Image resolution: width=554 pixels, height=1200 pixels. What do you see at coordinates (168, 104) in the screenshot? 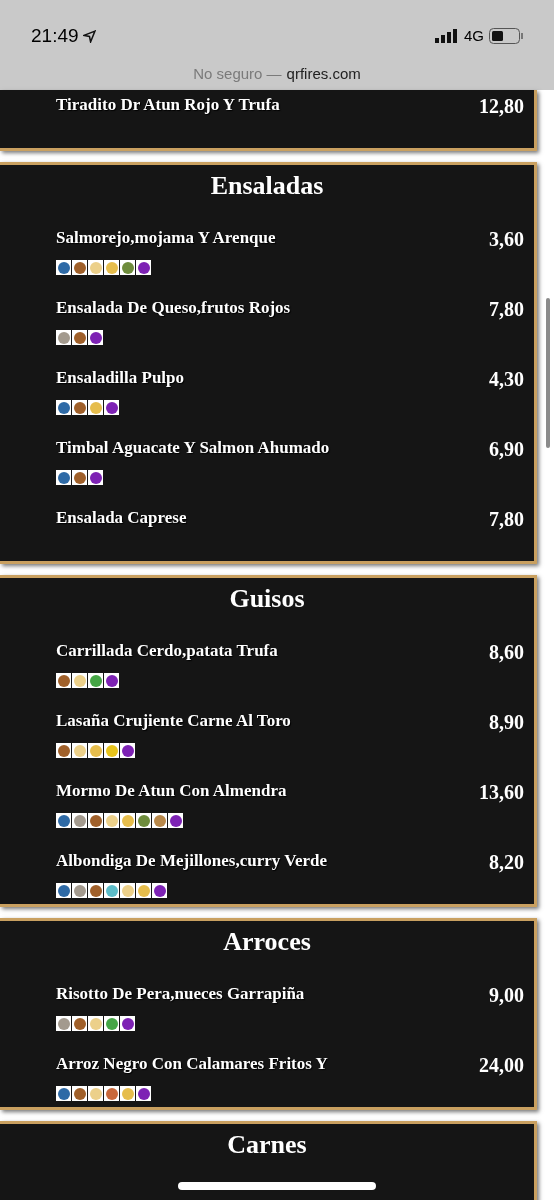
I see `dish-name: Tiradito Dr Atun Rojo Y Trufa` at bounding box center [168, 104].